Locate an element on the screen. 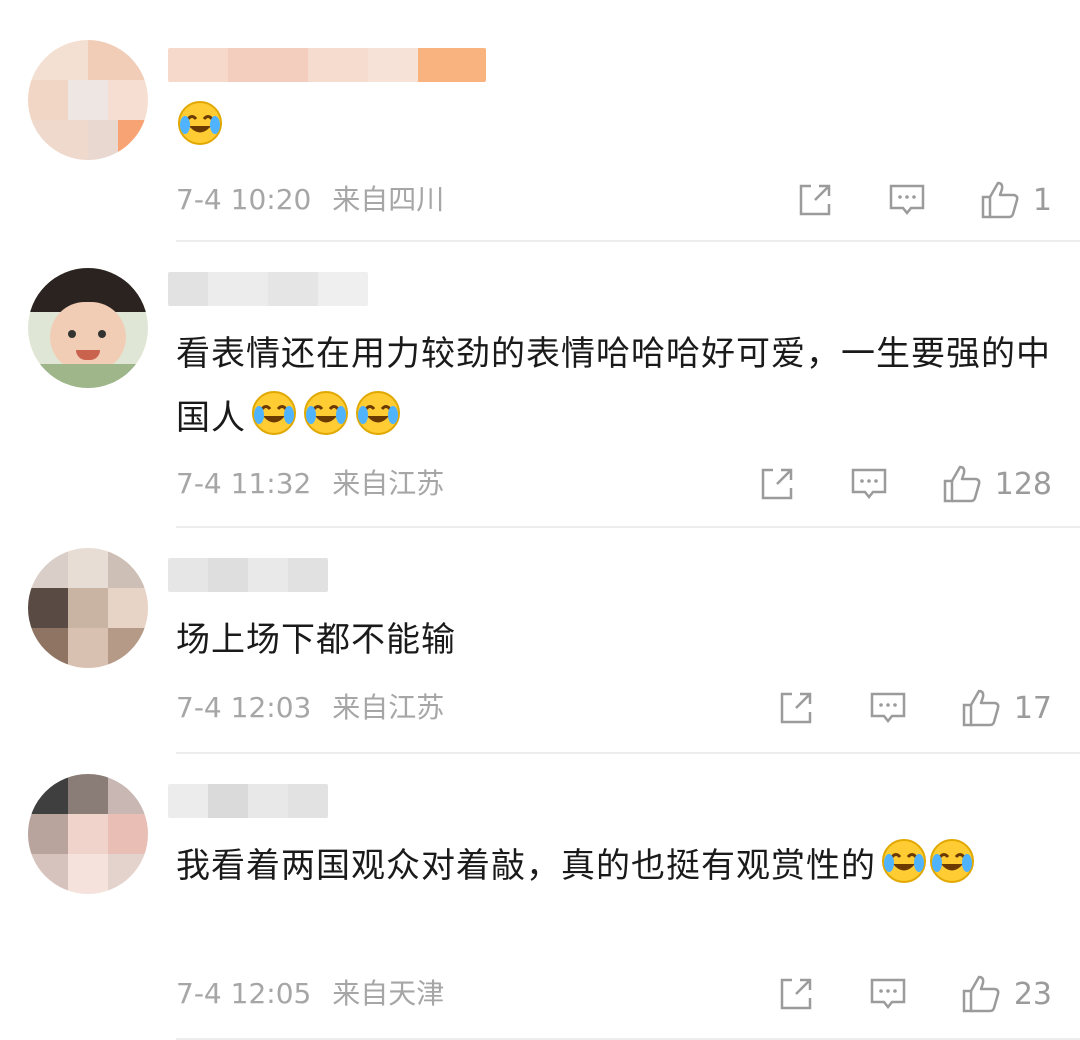  like-button: 1 is located at coordinates (1015, 200).